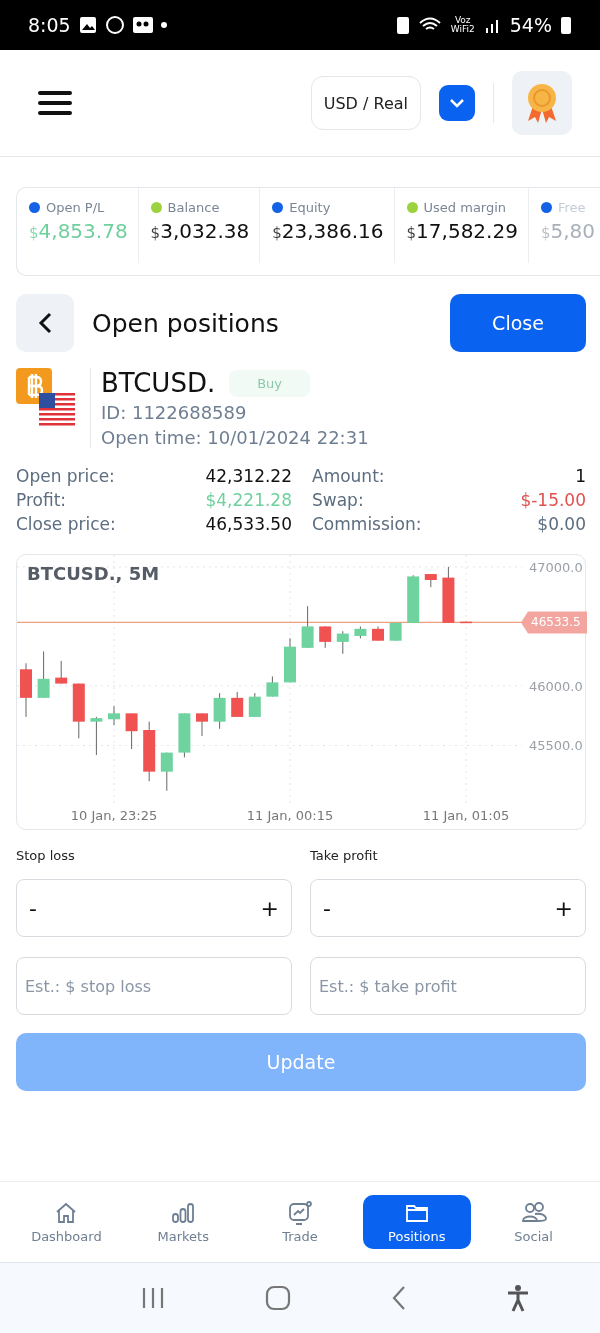 The image size is (600, 1333). Describe the element at coordinates (348, 476) in the screenshot. I see `detail-label: Amount:` at that location.